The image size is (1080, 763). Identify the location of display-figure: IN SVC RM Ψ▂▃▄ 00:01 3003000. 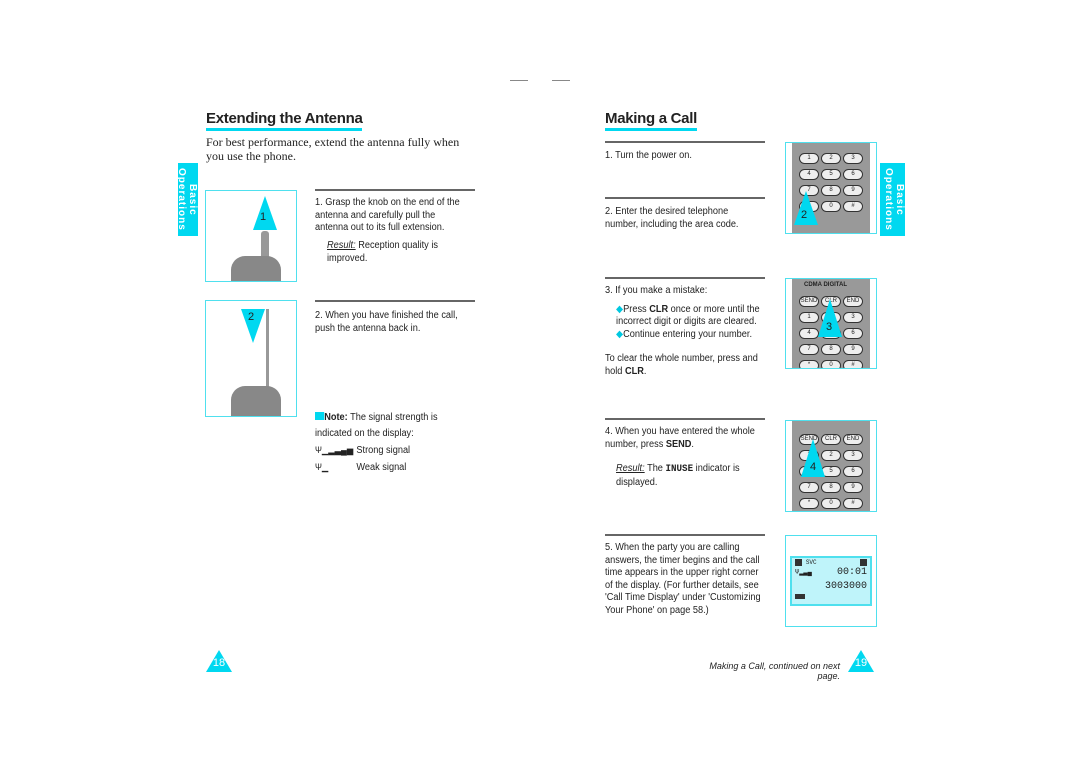
(831, 581).